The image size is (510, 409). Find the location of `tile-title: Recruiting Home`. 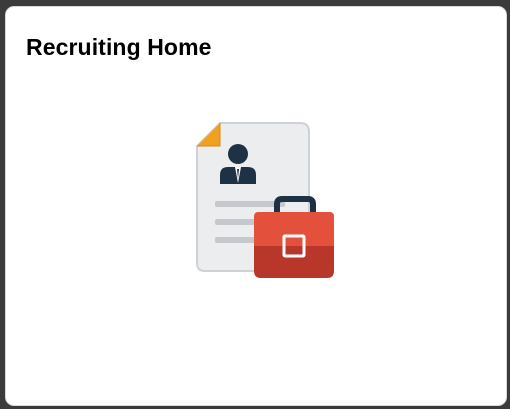

tile-title: Recruiting Home is located at coordinates (119, 47).